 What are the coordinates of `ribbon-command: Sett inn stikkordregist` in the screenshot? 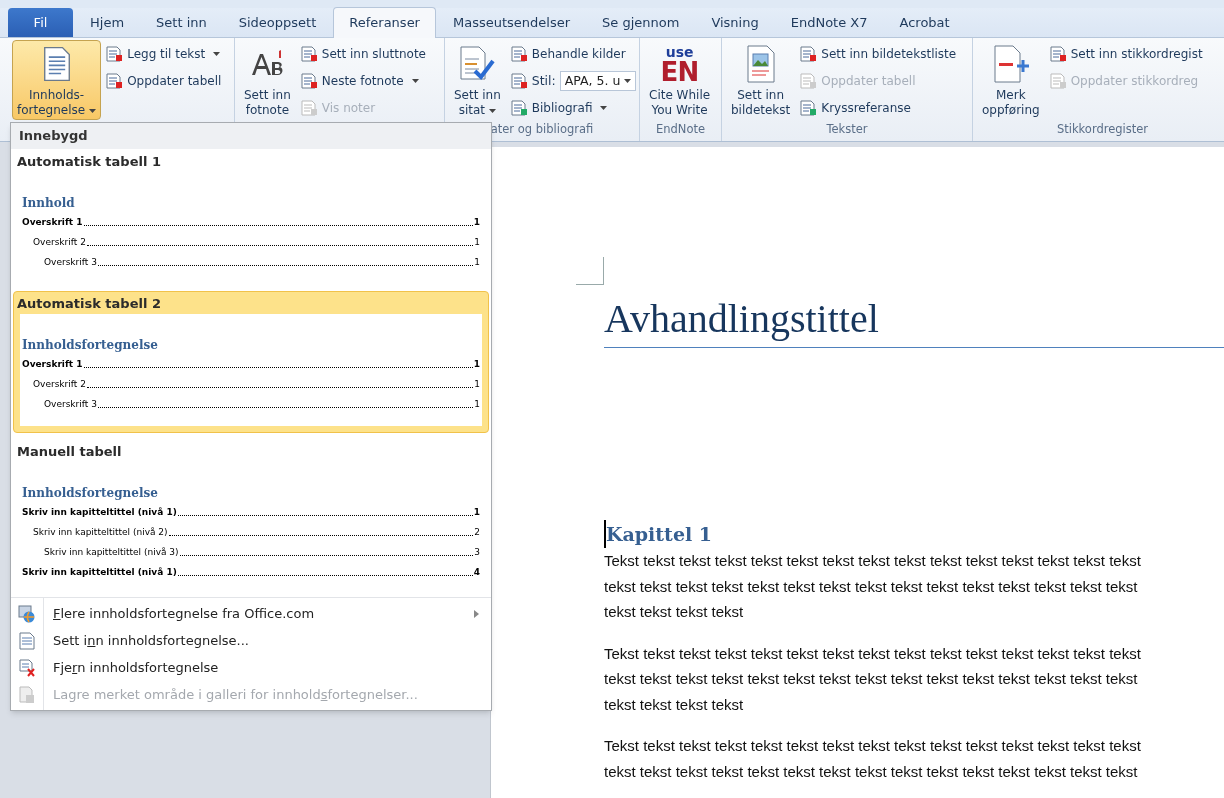 It's located at (1125, 54).